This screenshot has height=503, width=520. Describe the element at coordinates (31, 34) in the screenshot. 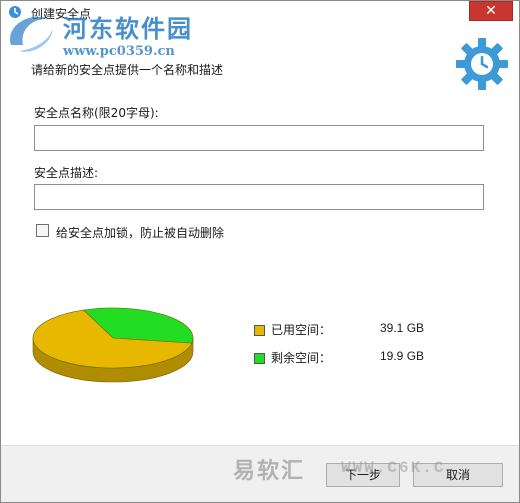

I see `watermark-swirl-icon` at that location.